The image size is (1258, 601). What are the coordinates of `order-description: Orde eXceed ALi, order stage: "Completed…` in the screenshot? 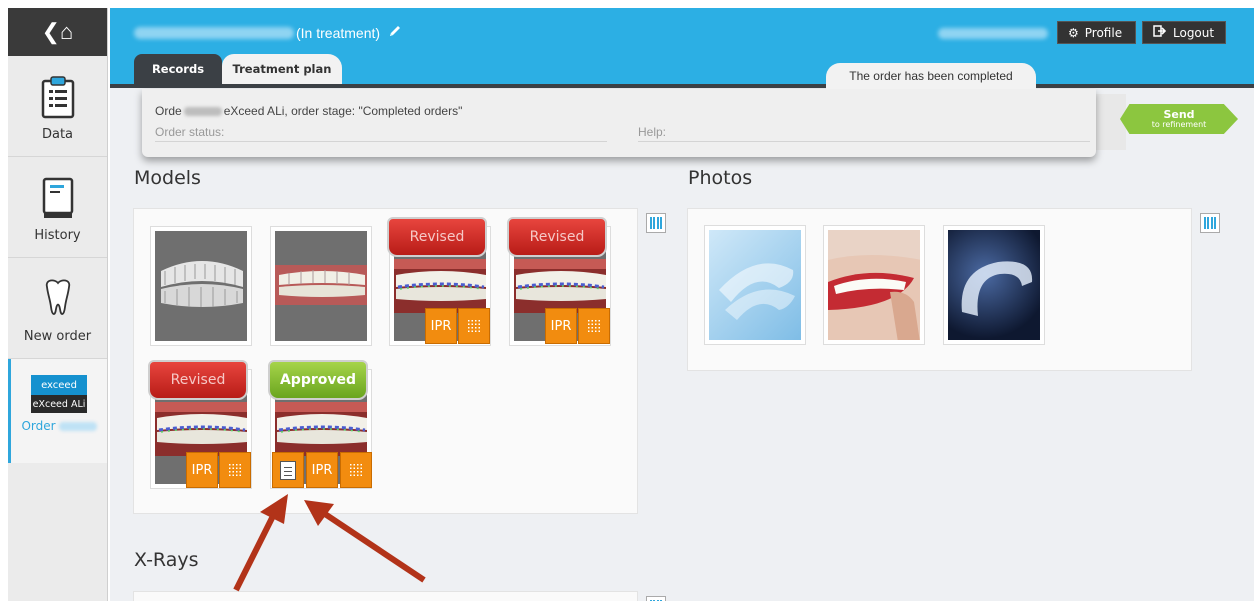 It's located at (308, 111).